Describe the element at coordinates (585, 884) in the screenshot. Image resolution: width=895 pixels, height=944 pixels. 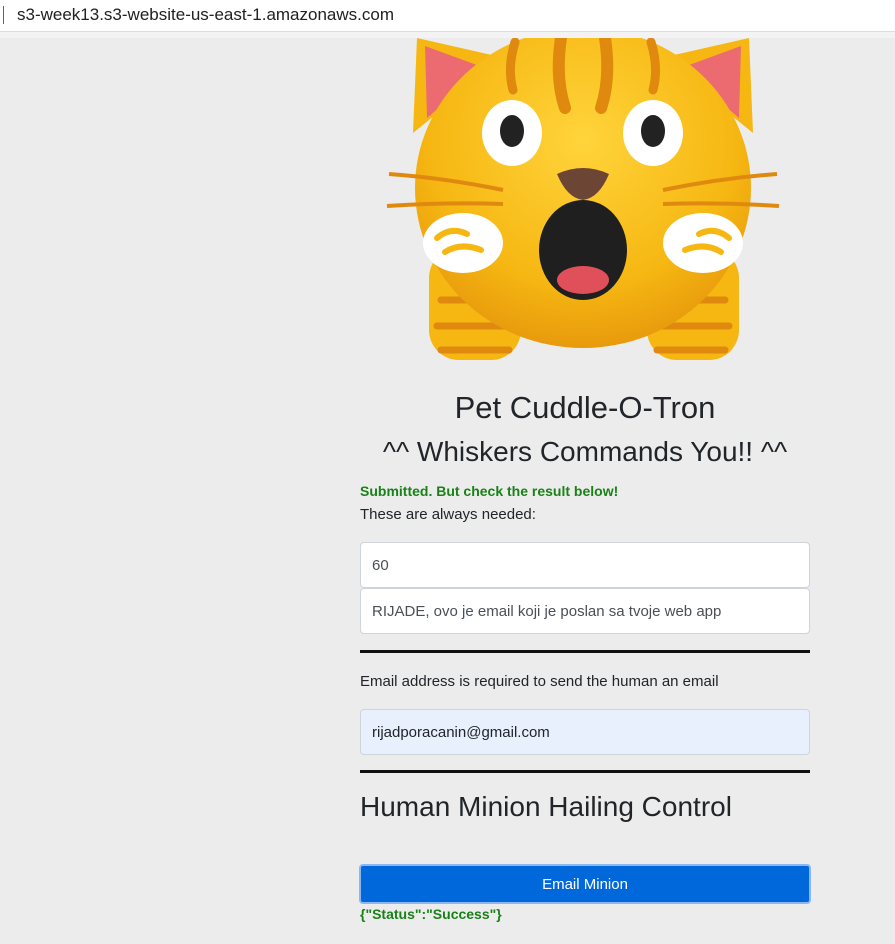
I see `email-minion-button: Email Minion` at that location.